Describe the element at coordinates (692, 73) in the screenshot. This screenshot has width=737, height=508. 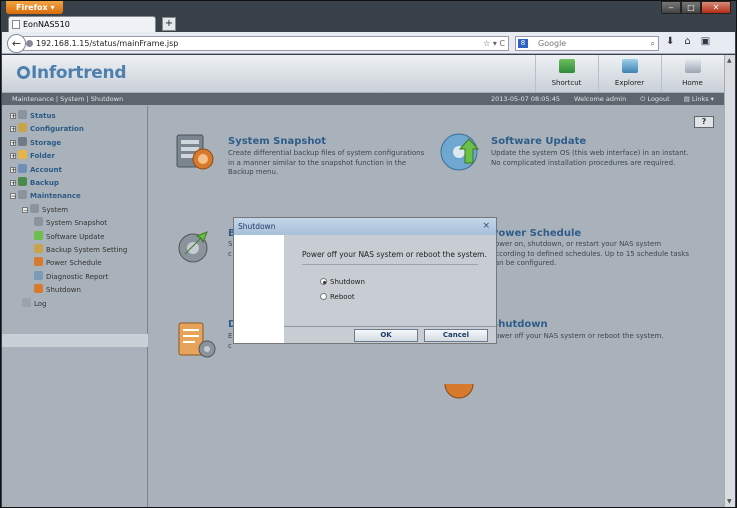
I see `home-button: Home` at that location.